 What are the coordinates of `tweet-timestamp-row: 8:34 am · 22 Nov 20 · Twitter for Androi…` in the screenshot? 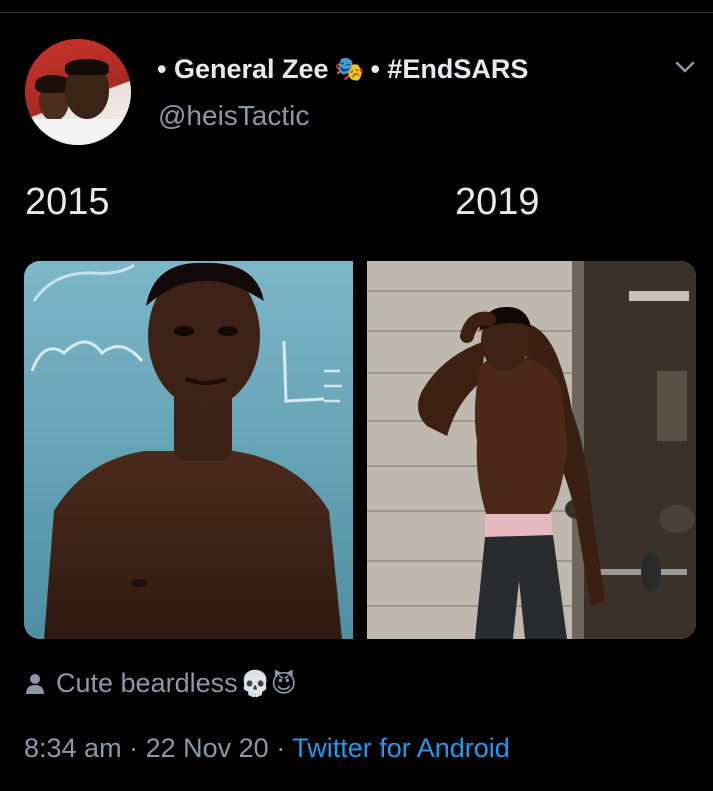 It's located at (267, 748).